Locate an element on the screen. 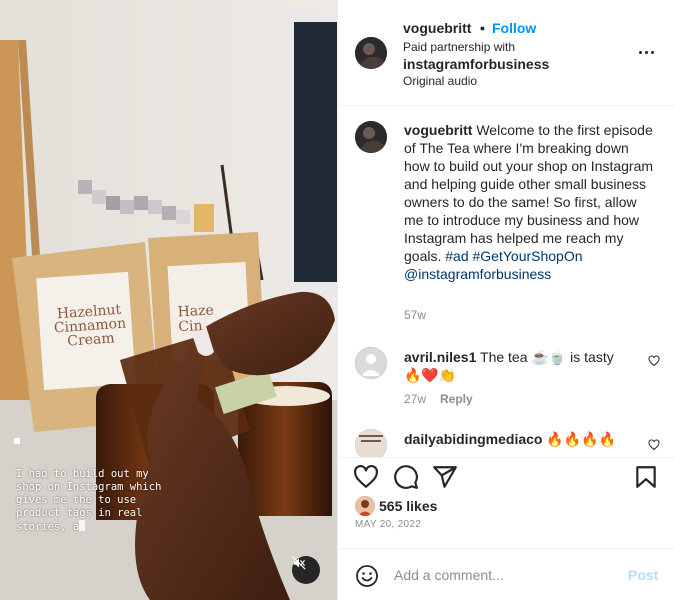 The image size is (674, 600). label-line: Cin is located at coordinates (190, 327).